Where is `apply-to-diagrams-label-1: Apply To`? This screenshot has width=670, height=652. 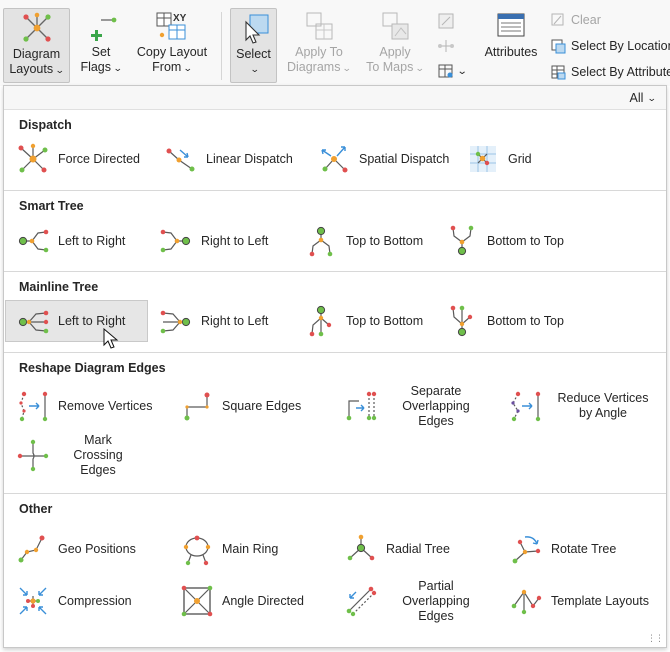
apply-to-diagrams-label-1: Apply To is located at coordinates (319, 52).